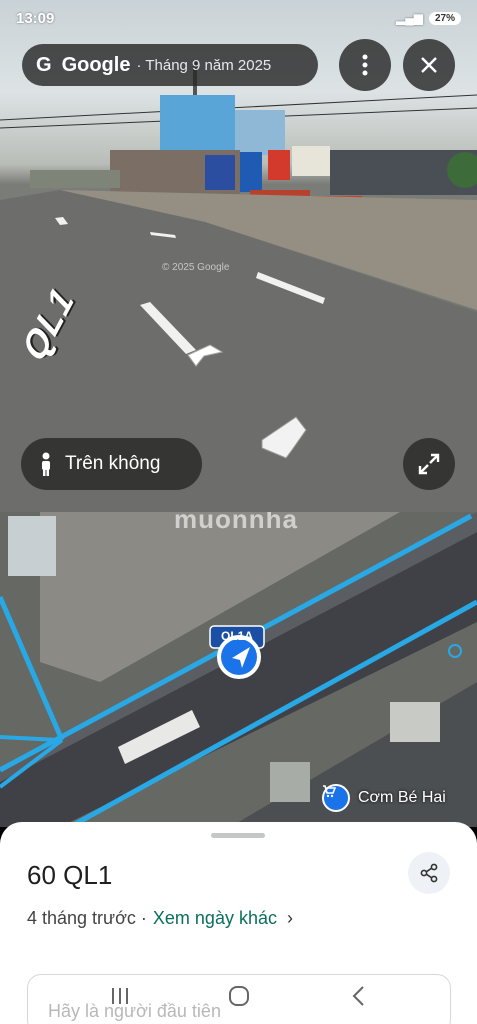 The height and width of the screenshot is (1024, 477). Describe the element at coordinates (409, 18) in the screenshot. I see `signal-icon: ▂▄▆` at that location.